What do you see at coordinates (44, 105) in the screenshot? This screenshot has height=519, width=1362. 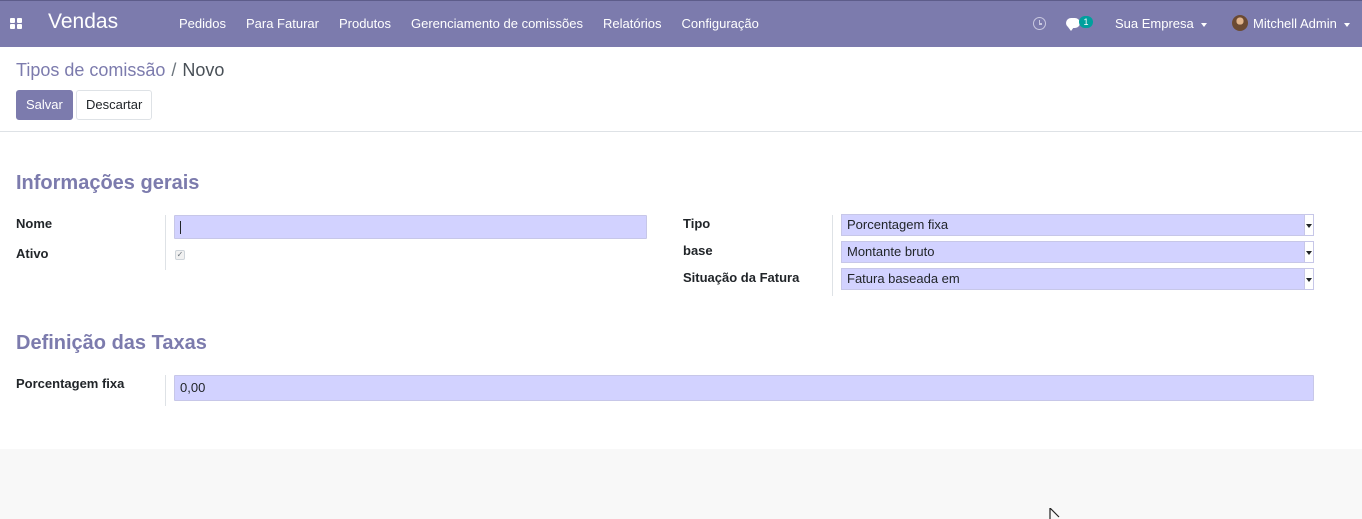 I see `save-button: Salvar` at bounding box center [44, 105].